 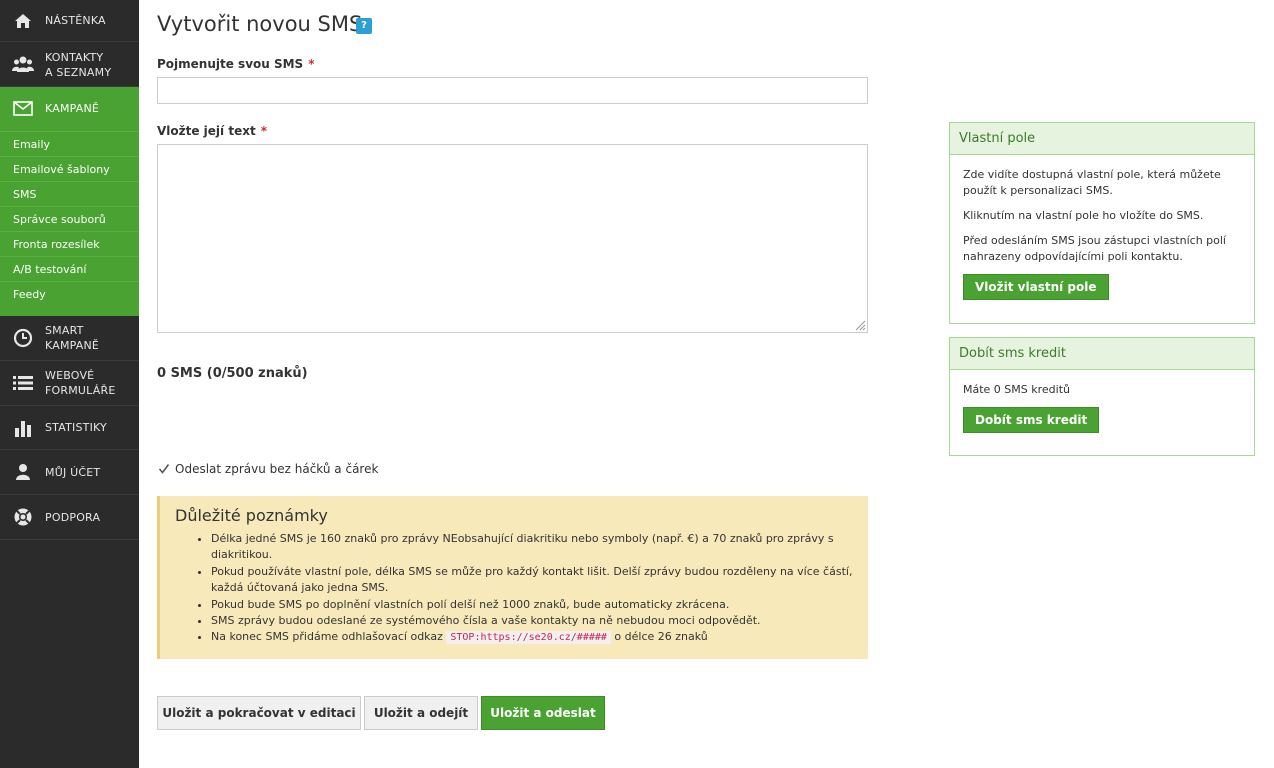 What do you see at coordinates (212, 131) in the screenshot?
I see `text-field-label: Vložte její text *` at bounding box center [212, 131].